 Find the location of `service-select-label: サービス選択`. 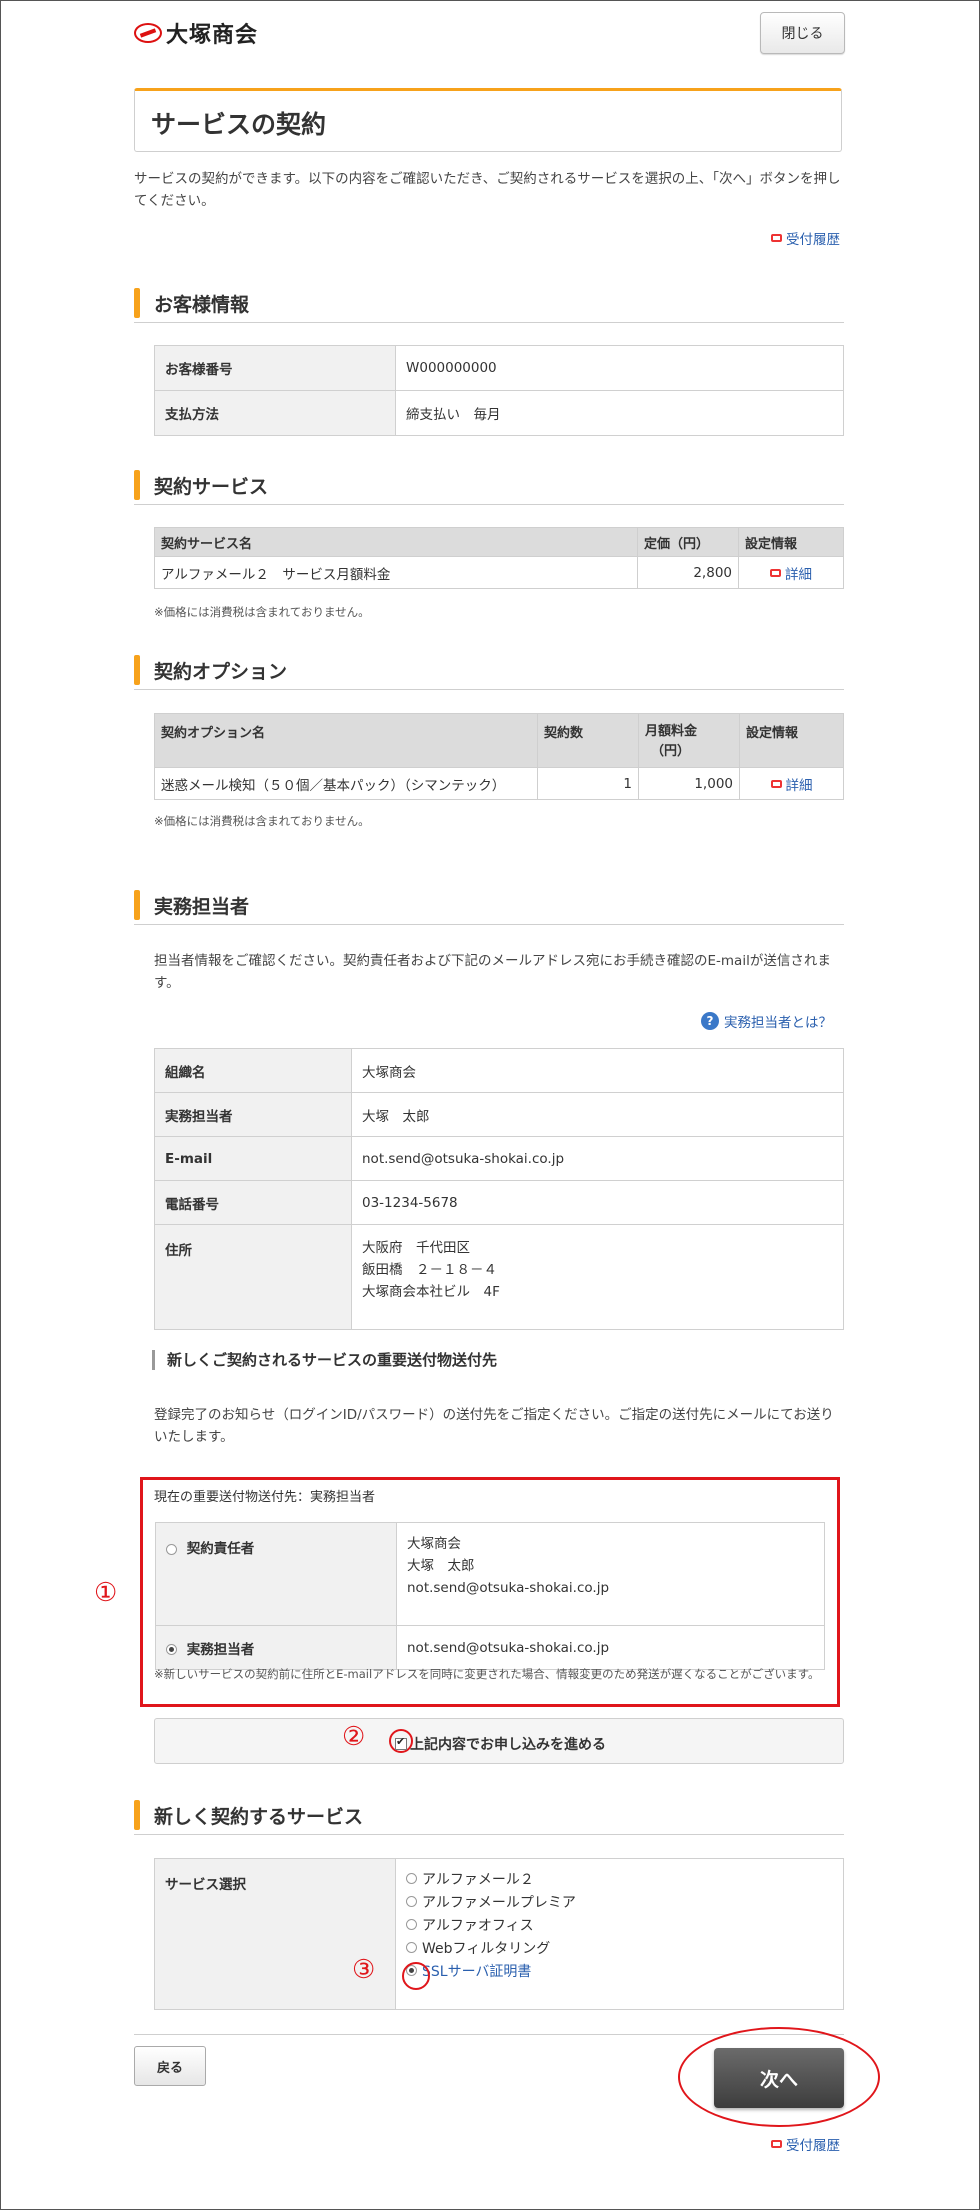

service-select-label: サービス選択 is located at coordinates (275, 1934).